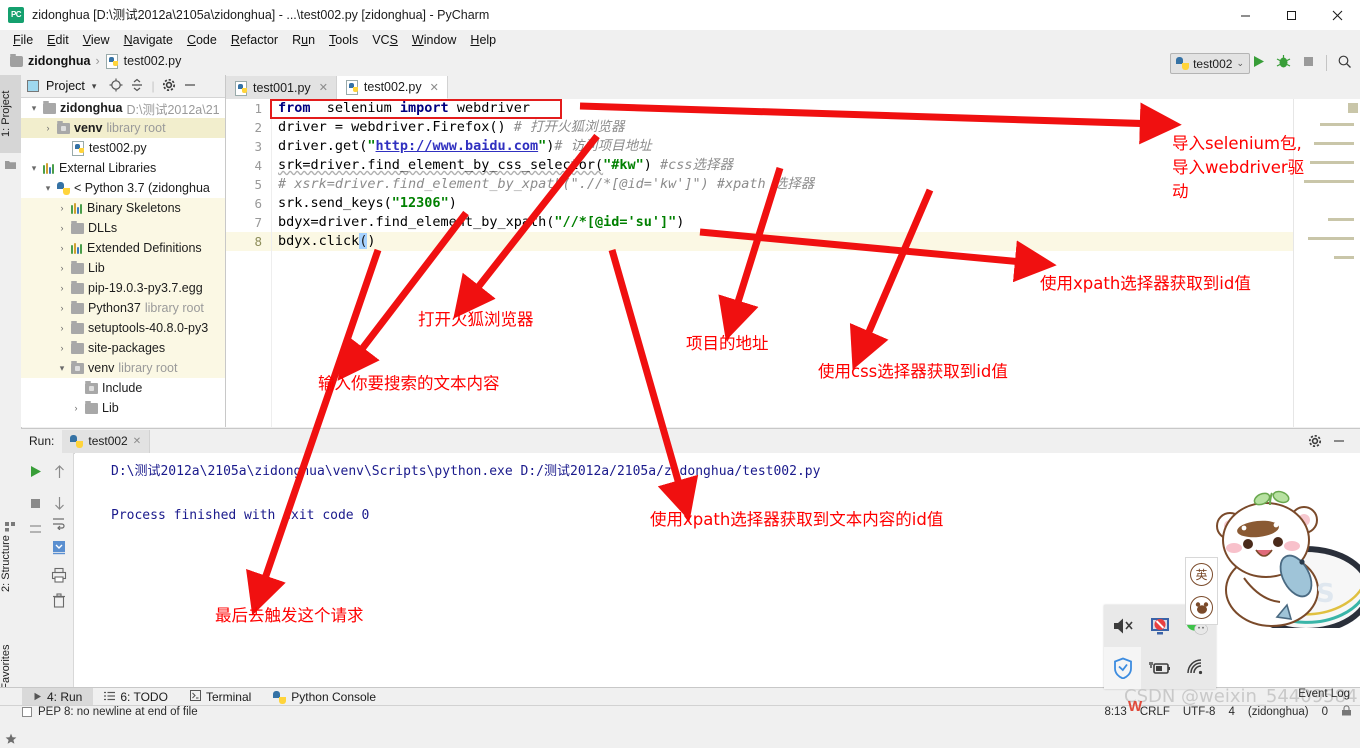 The image size is (1360, 748). I want to click on tree-node: › site-packages, so click(123, 348).